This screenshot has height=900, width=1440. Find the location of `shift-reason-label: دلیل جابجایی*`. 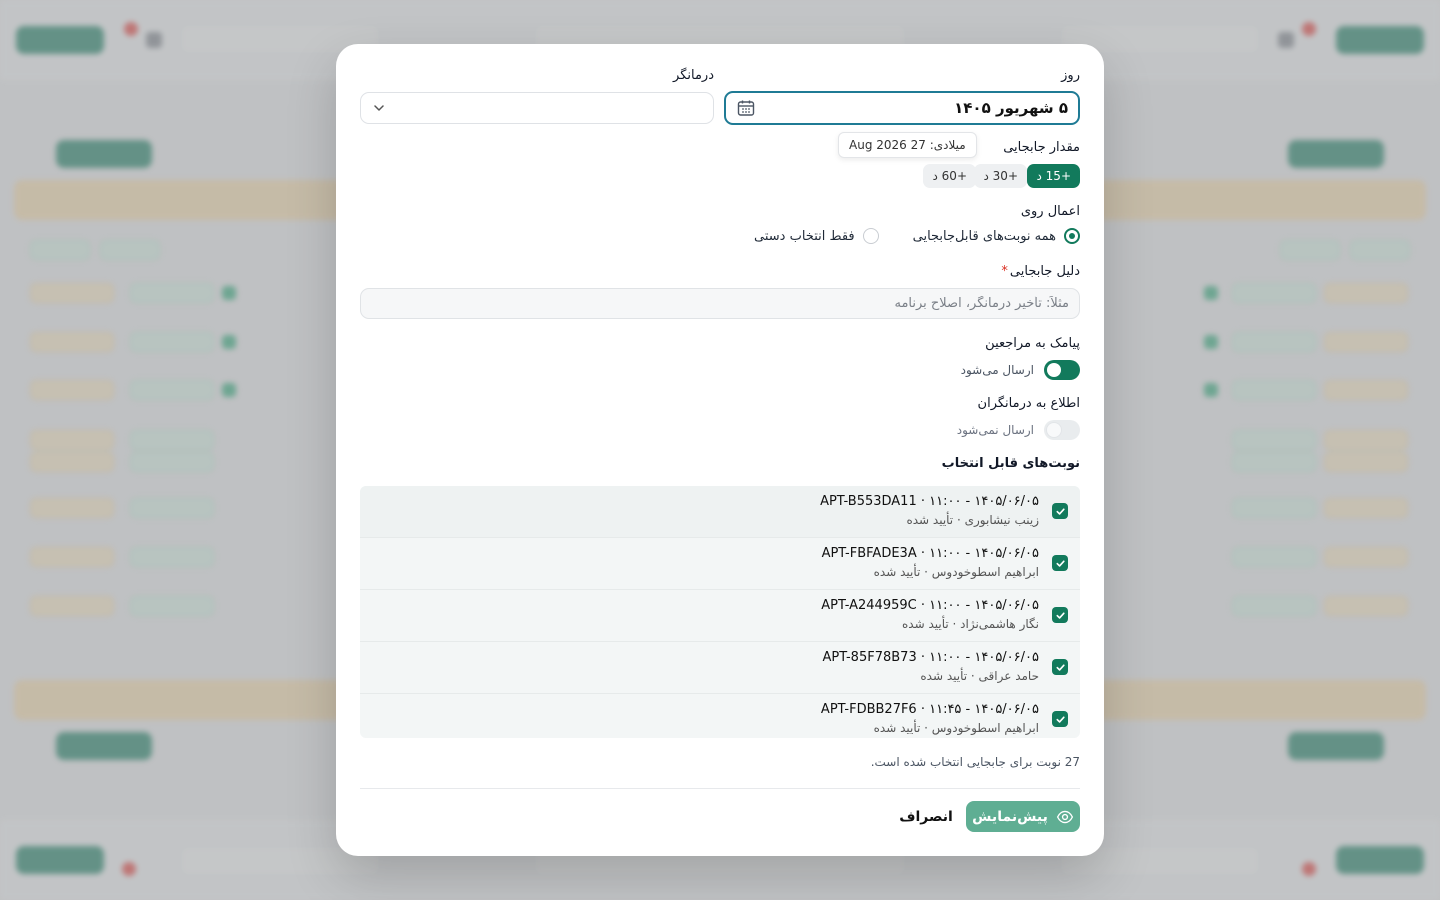

shift-reason-label: دلیل جابجایی* is located at coordinates (1040, 271).